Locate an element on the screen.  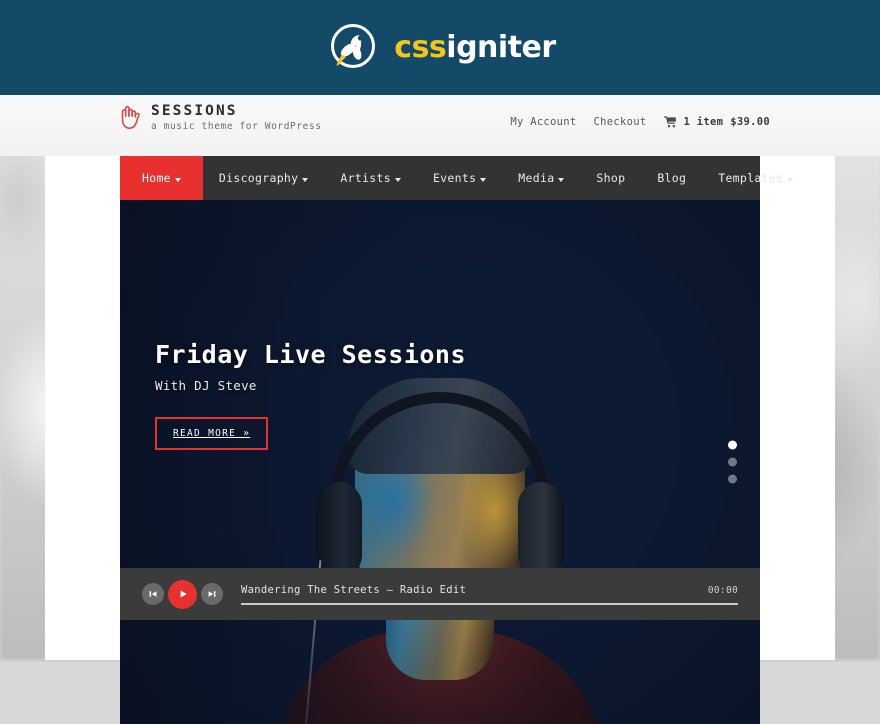
play-icon is located at coordinates (182, 594).